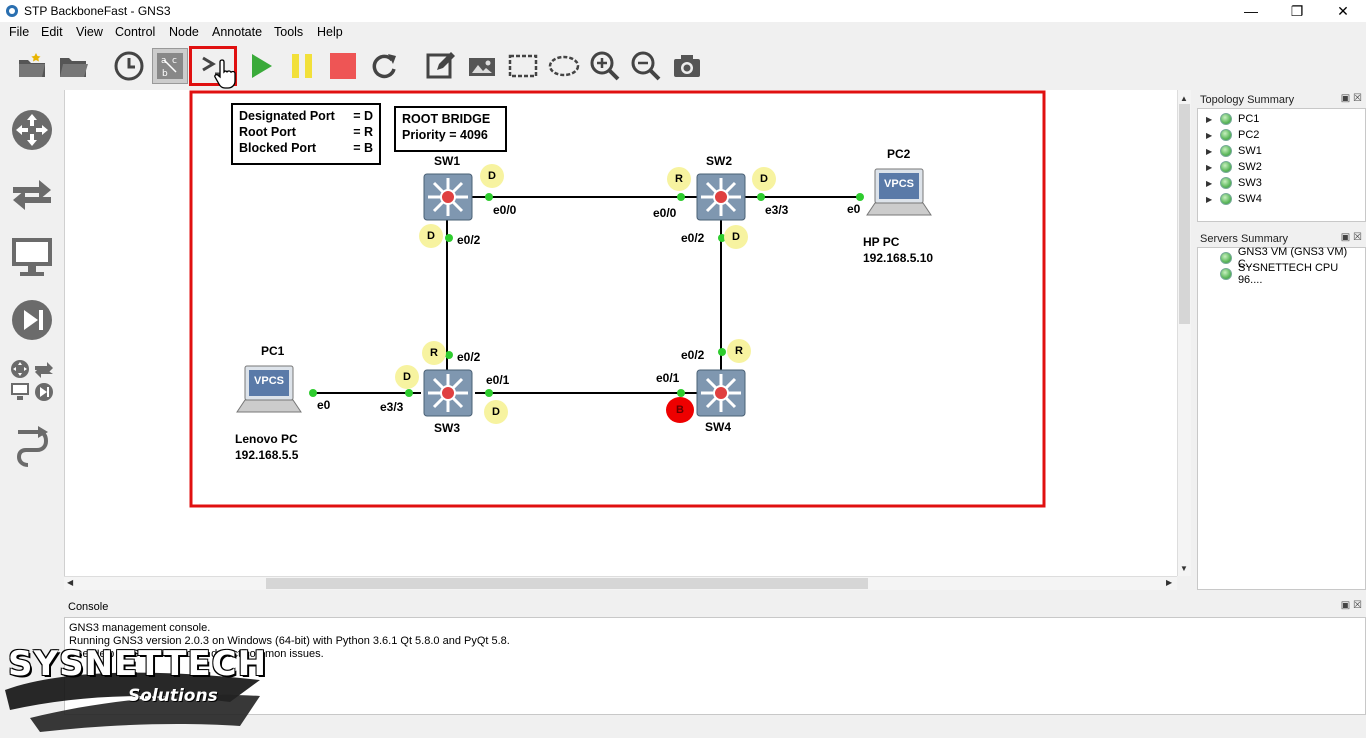 This screenshot has width=1366, height=738. I want to click on sw2-e0-2-role-badge: D, so click(736, 237).